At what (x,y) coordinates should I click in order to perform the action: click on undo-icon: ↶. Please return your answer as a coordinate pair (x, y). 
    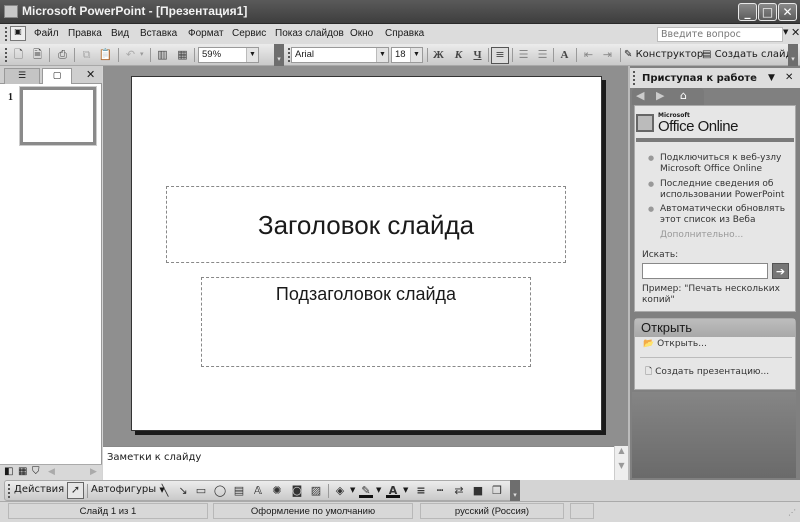
    Looking at the image, I should click on (130, 55).